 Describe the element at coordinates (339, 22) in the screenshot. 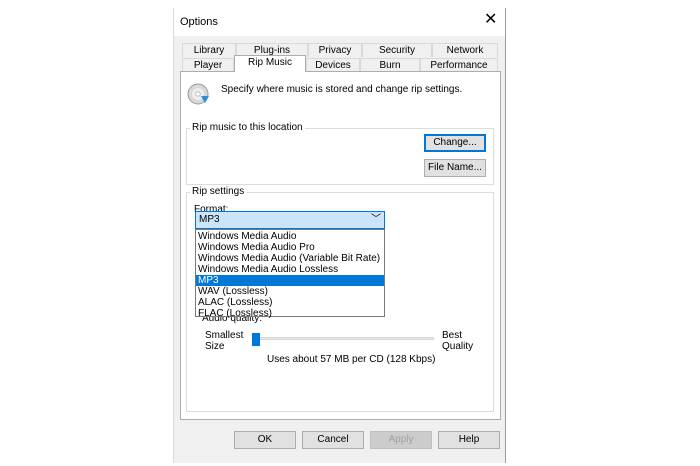

I see `title-bar: Options ✕` at that location.